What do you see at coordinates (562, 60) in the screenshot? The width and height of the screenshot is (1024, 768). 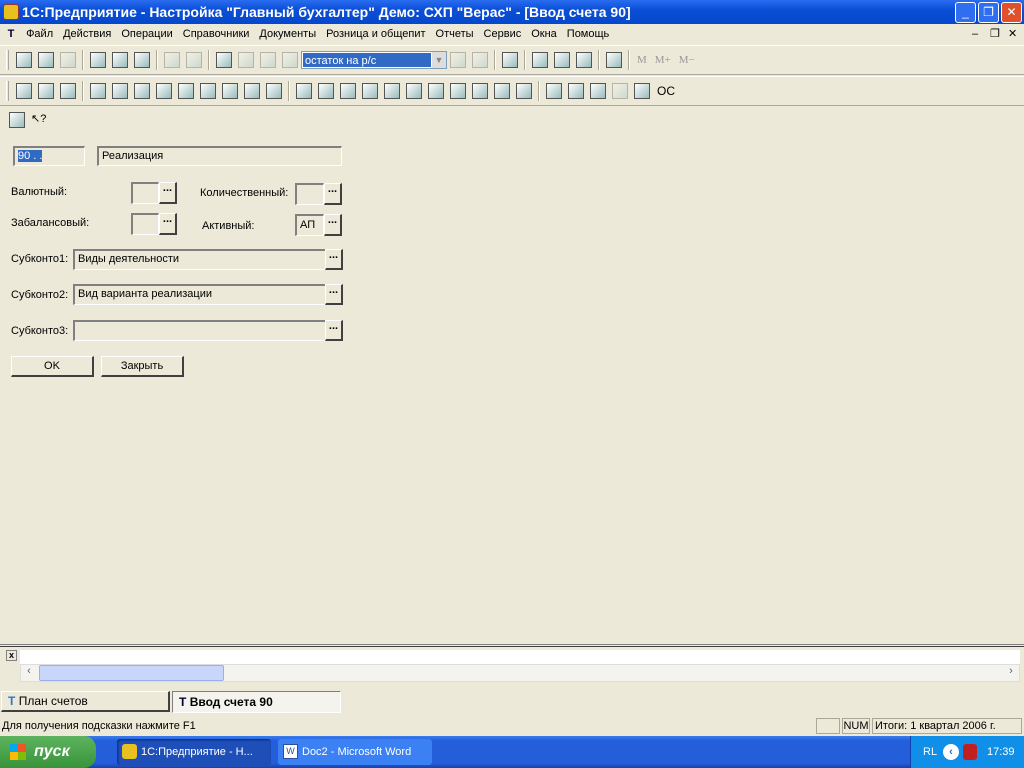 I see `calendar-icon` at bounding box center [562, 60].